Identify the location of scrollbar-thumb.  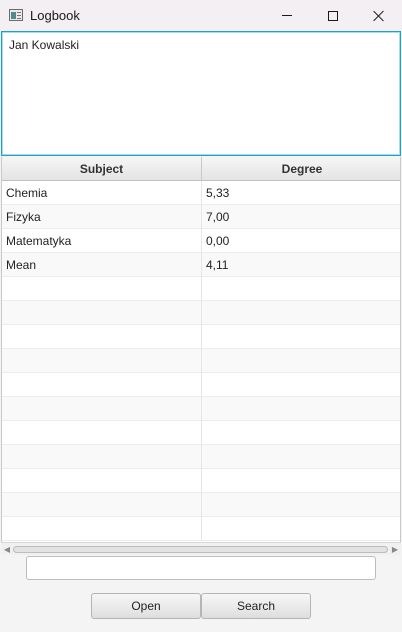
(200, 549).